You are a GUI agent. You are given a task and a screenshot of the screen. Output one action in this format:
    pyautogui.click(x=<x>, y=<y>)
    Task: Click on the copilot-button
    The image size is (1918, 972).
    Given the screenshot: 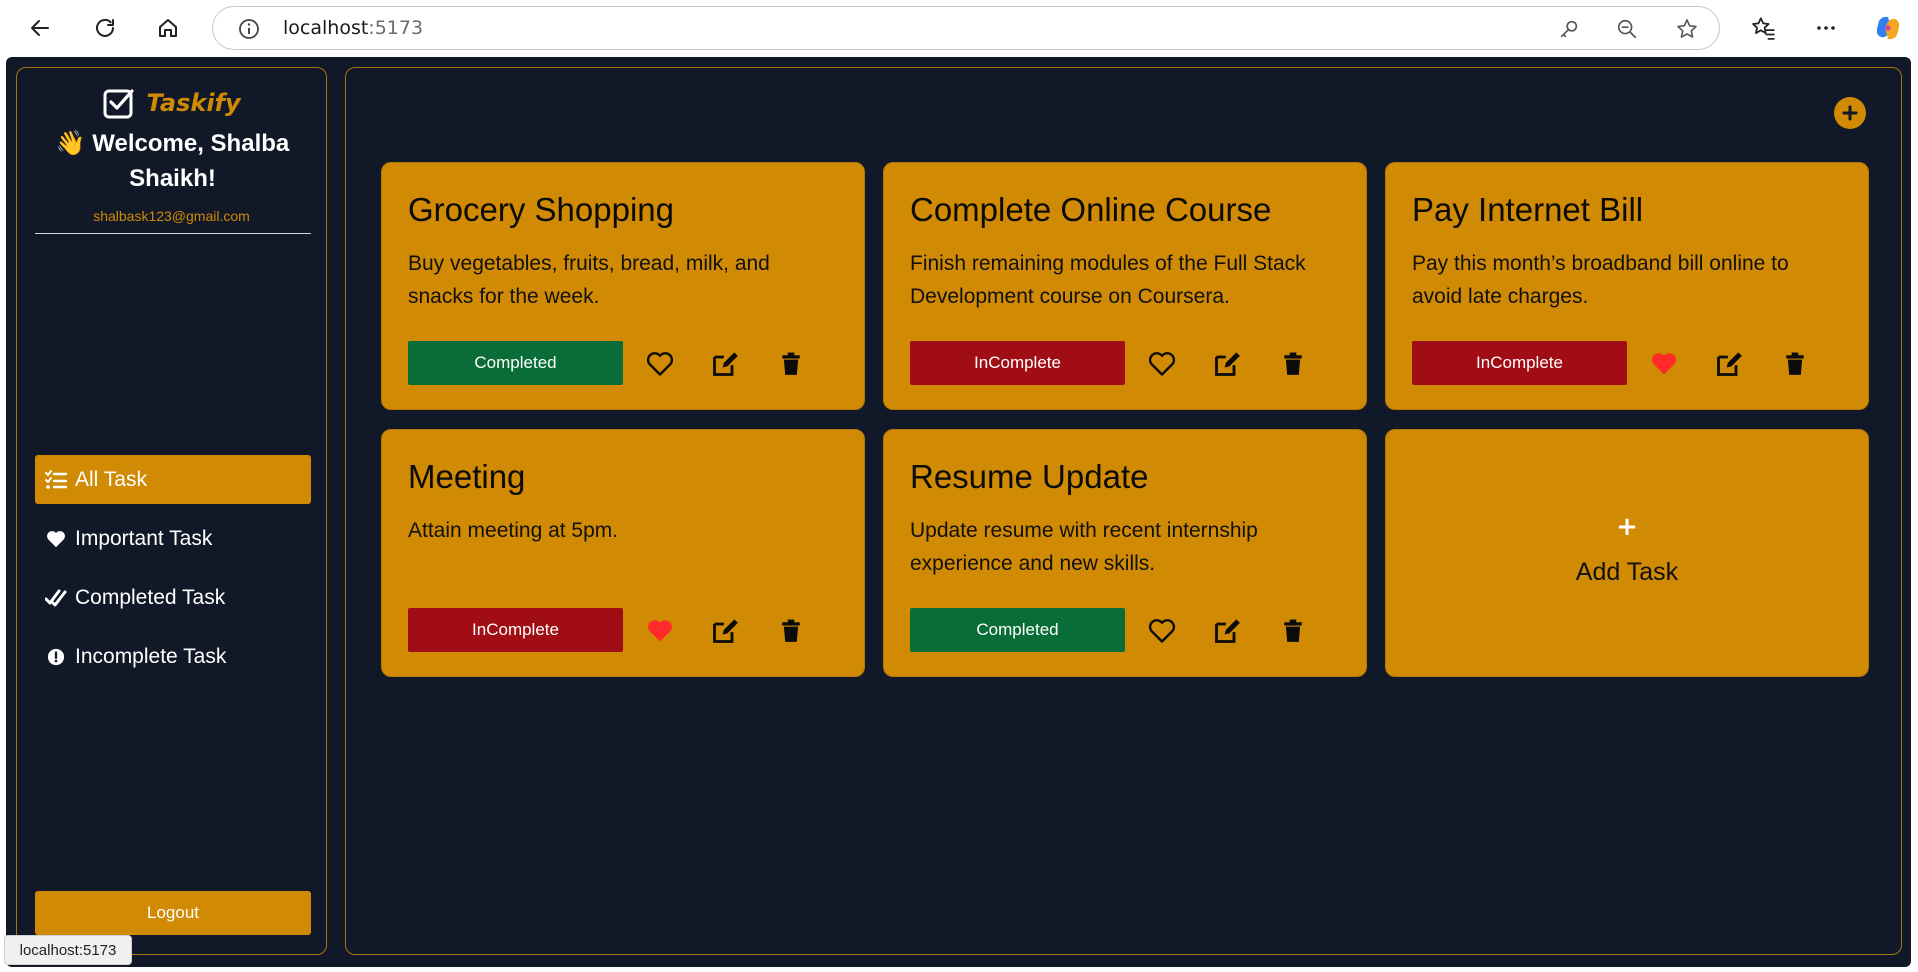 What is the action you would take?
    pyautogui.click(x=1888, y=28)
    